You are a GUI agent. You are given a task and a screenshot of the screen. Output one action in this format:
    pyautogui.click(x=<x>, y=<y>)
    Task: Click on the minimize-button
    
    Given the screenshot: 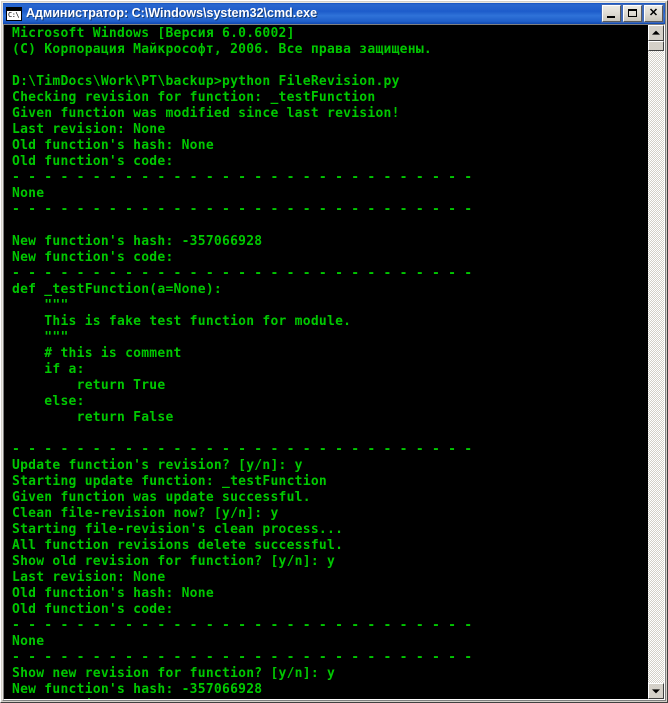 What is the action you would take?
    pyautogui.click(x=611, y=13)
    